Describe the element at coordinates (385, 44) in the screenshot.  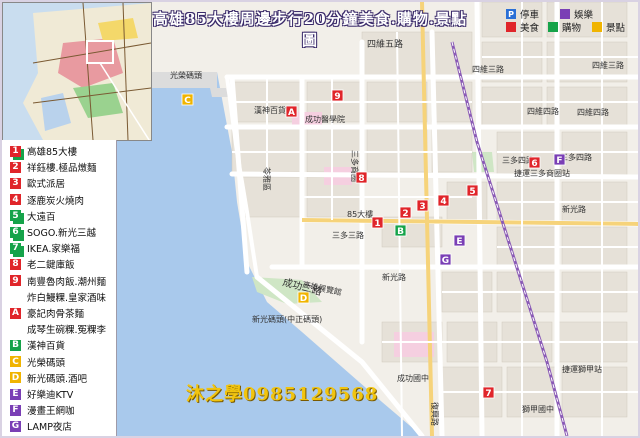
I see `svg-text: 四維五路` at that location.